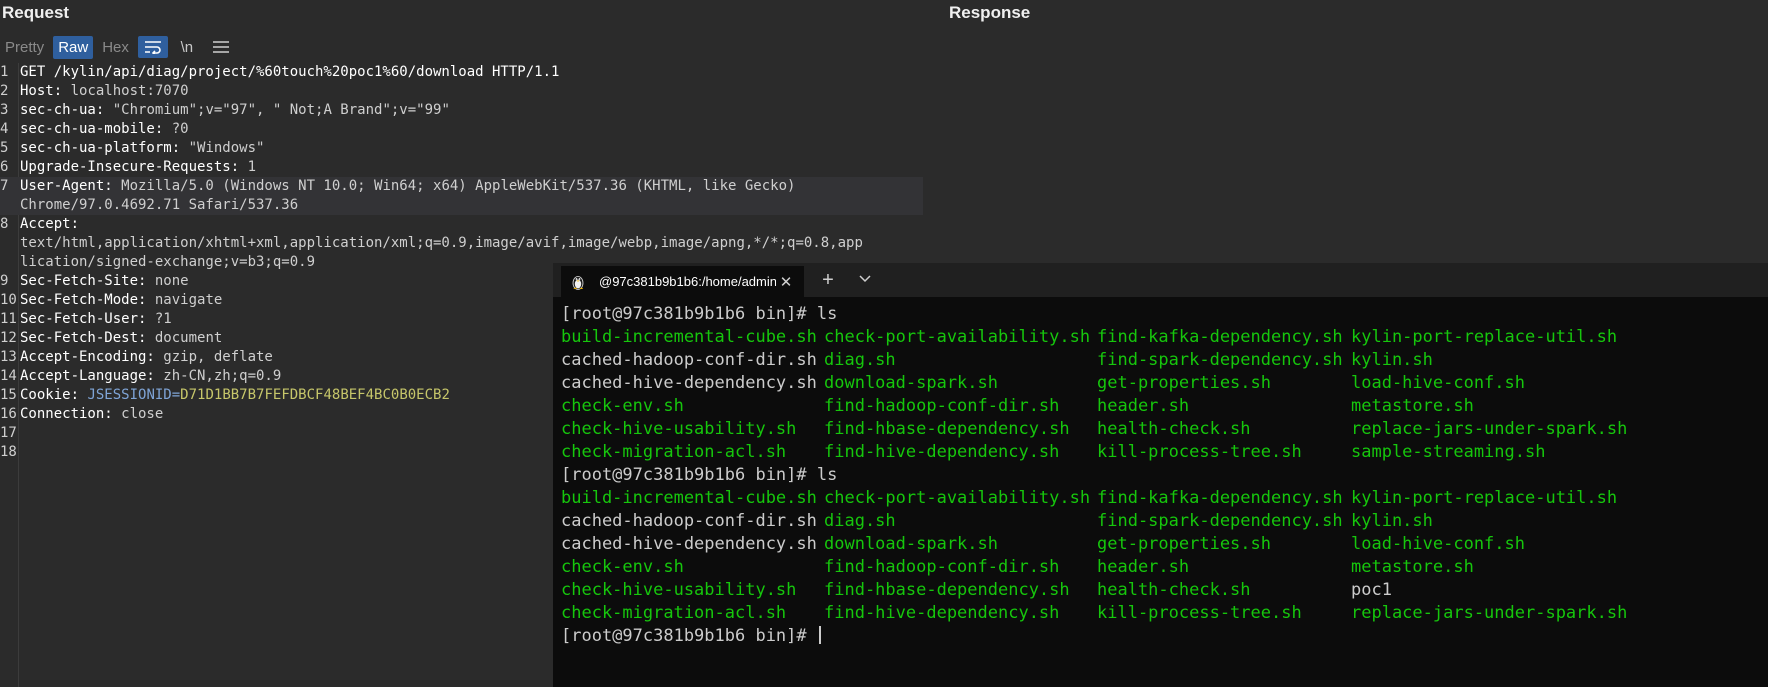 The width and height of the screenshot is (1768, 687). I want to click on line-content: Chrome/97.0.4692.71 Safari/537.36, so click(159, 205).